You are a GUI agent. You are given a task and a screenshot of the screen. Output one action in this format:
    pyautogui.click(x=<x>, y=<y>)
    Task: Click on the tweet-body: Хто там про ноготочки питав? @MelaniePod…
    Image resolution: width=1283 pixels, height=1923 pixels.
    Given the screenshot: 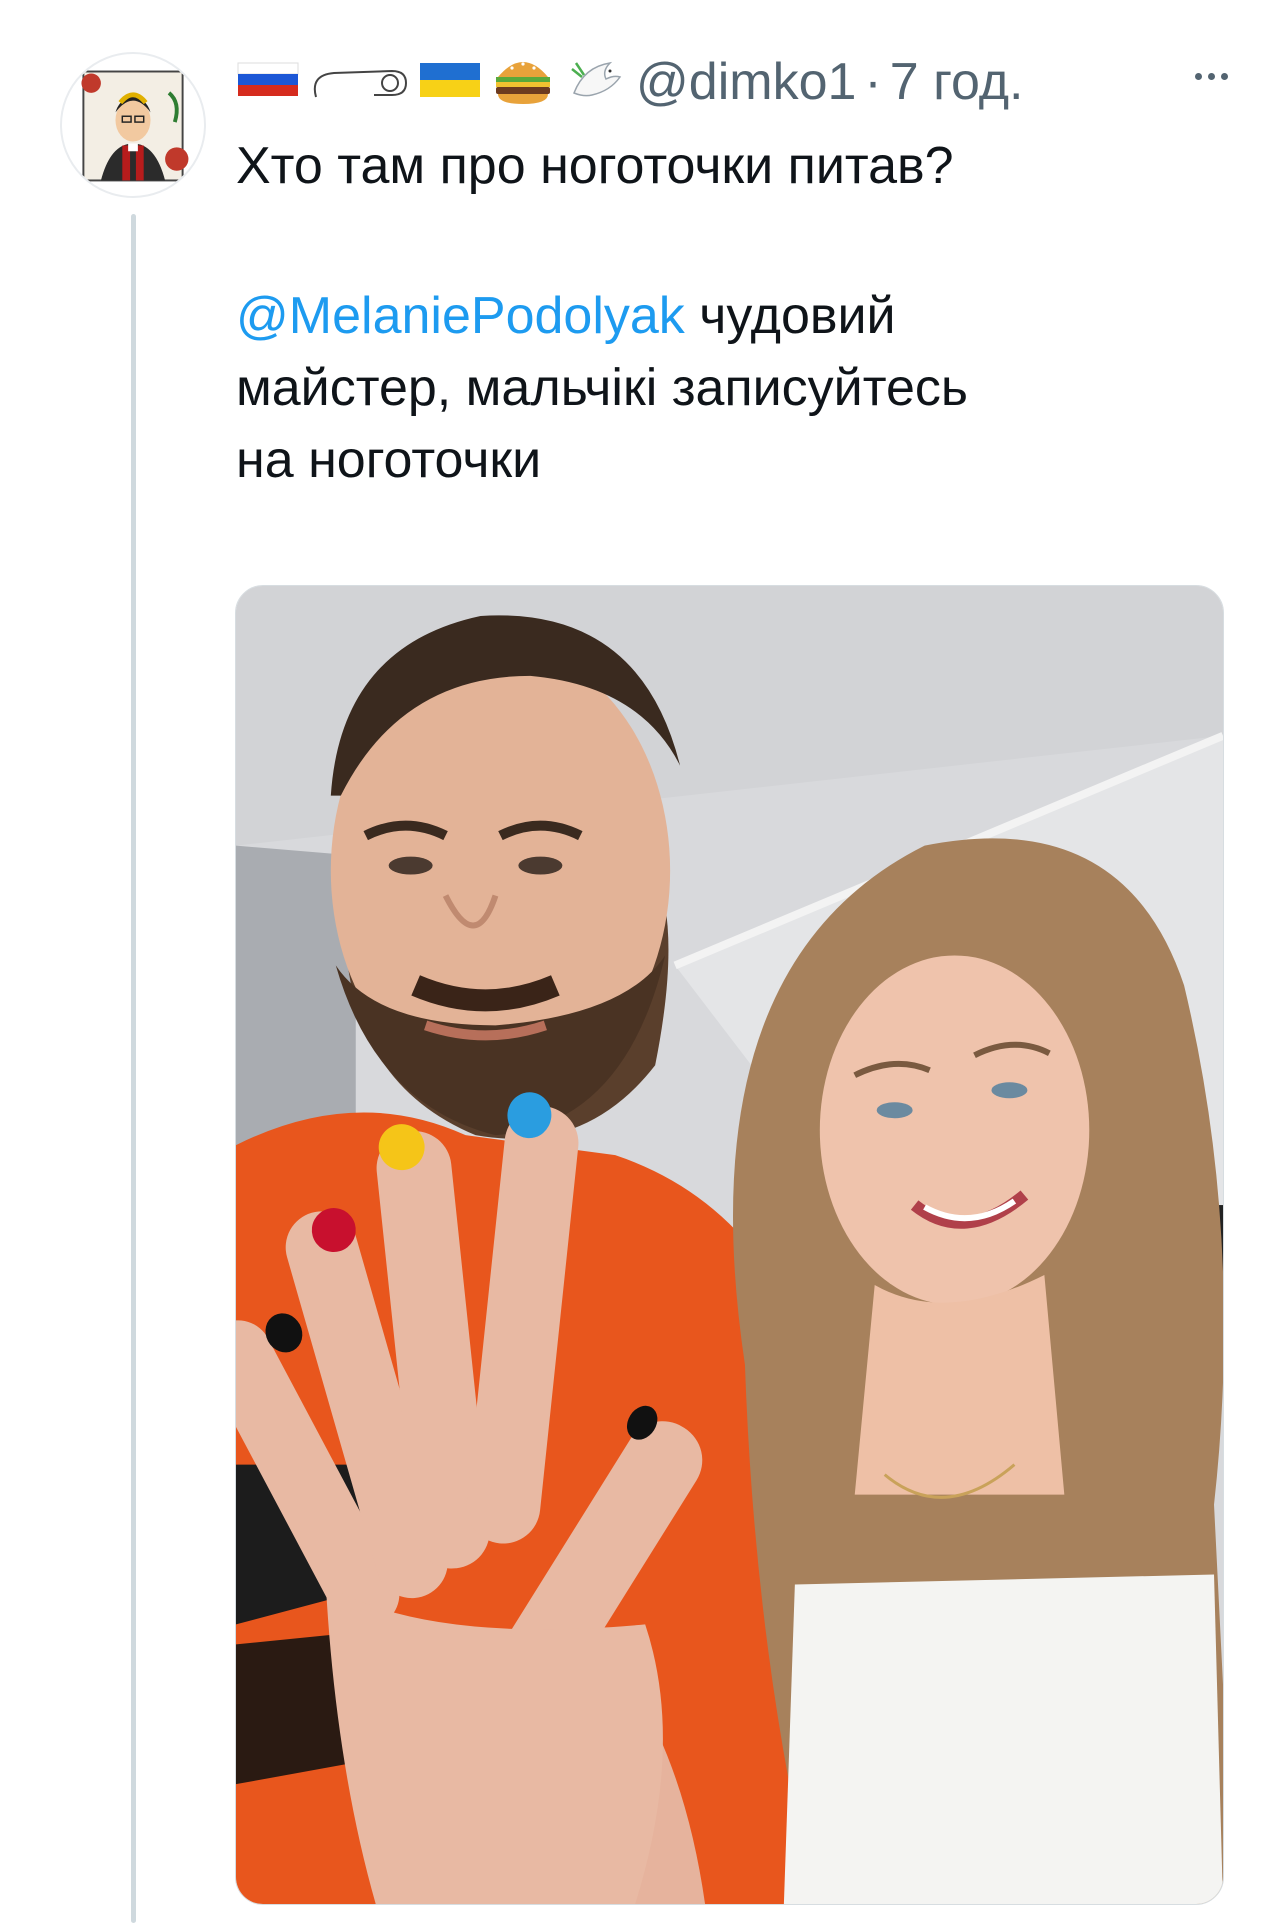 What is the action you would take?
    pyautogui.click(x=736, y=313)
    